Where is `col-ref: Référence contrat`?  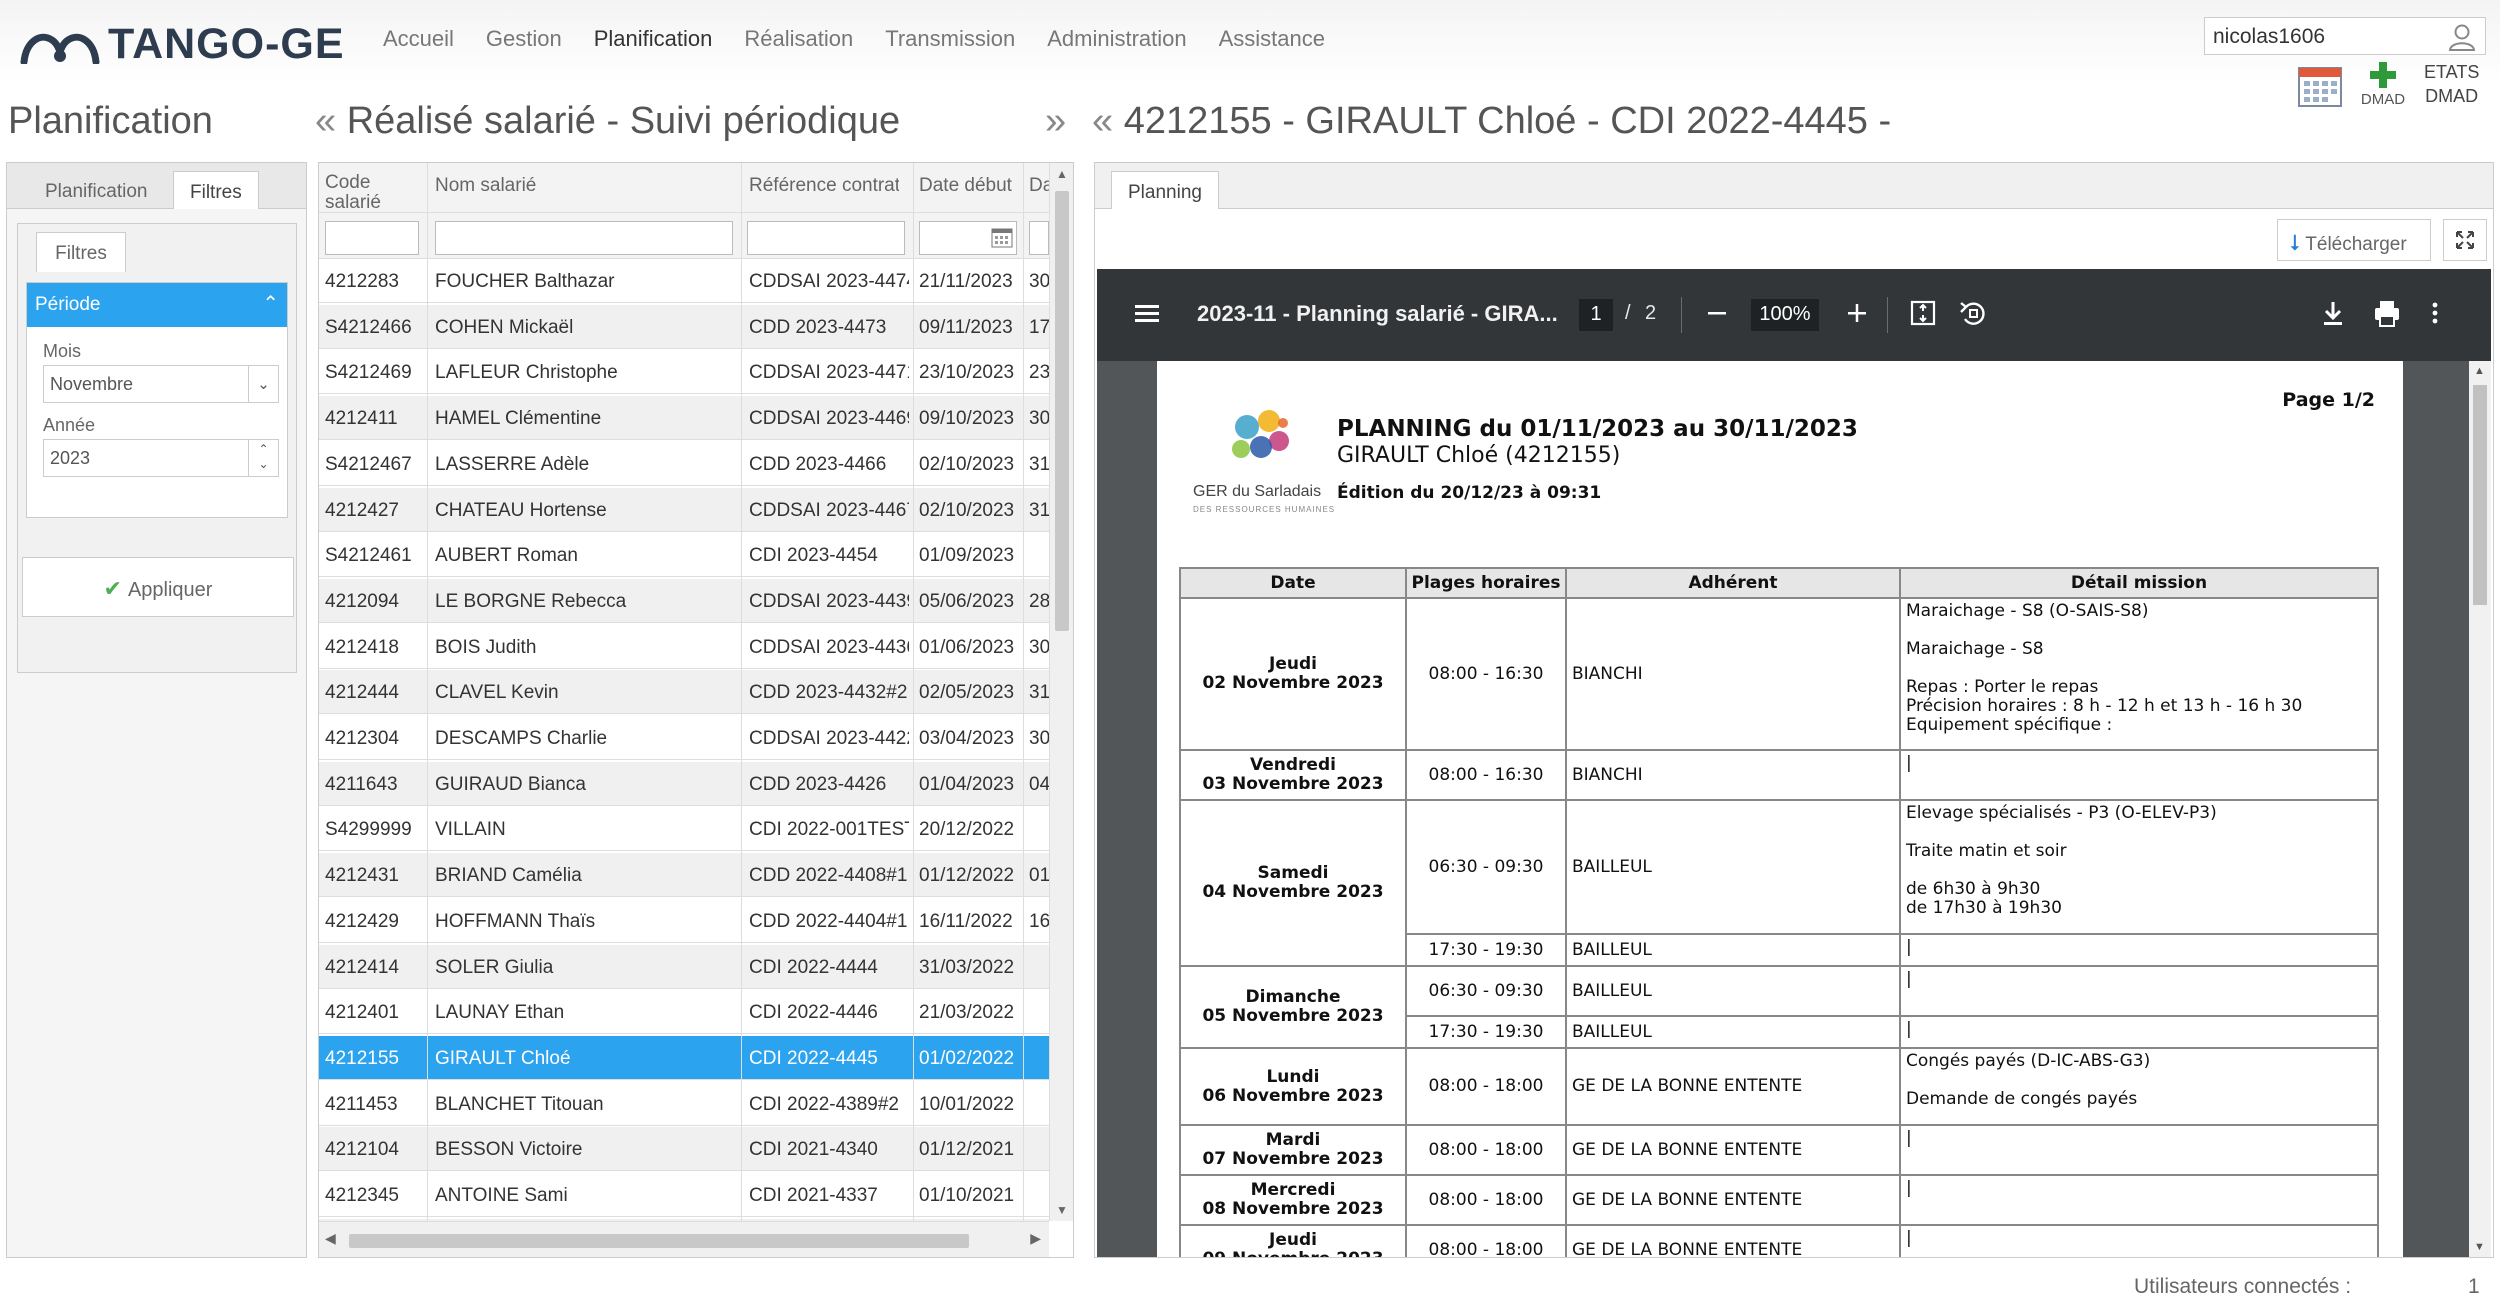
col-ref: Référence contrat is located at coordinates (824, 186).